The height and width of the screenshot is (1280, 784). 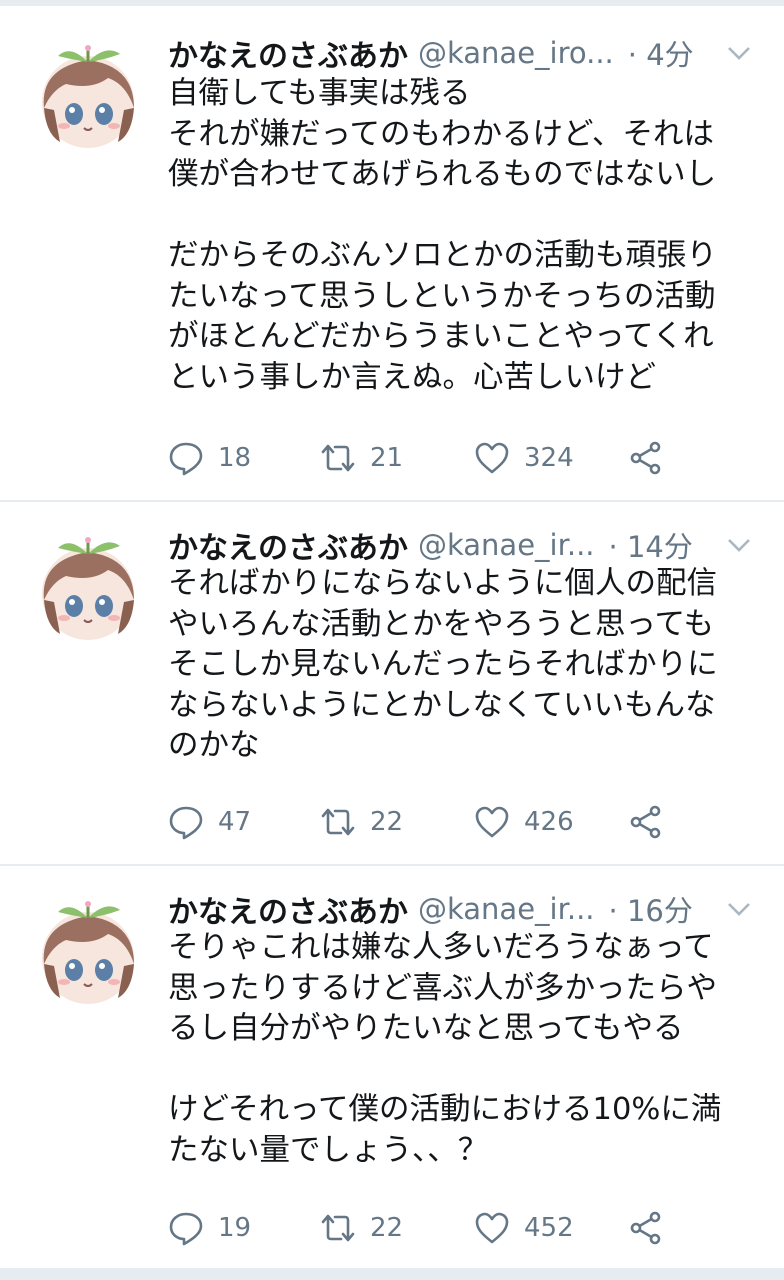 What do you see at coordinates (661, 53) in the screenshot?
I see `timestamp: · 4分` at bounding box center [661, 53].